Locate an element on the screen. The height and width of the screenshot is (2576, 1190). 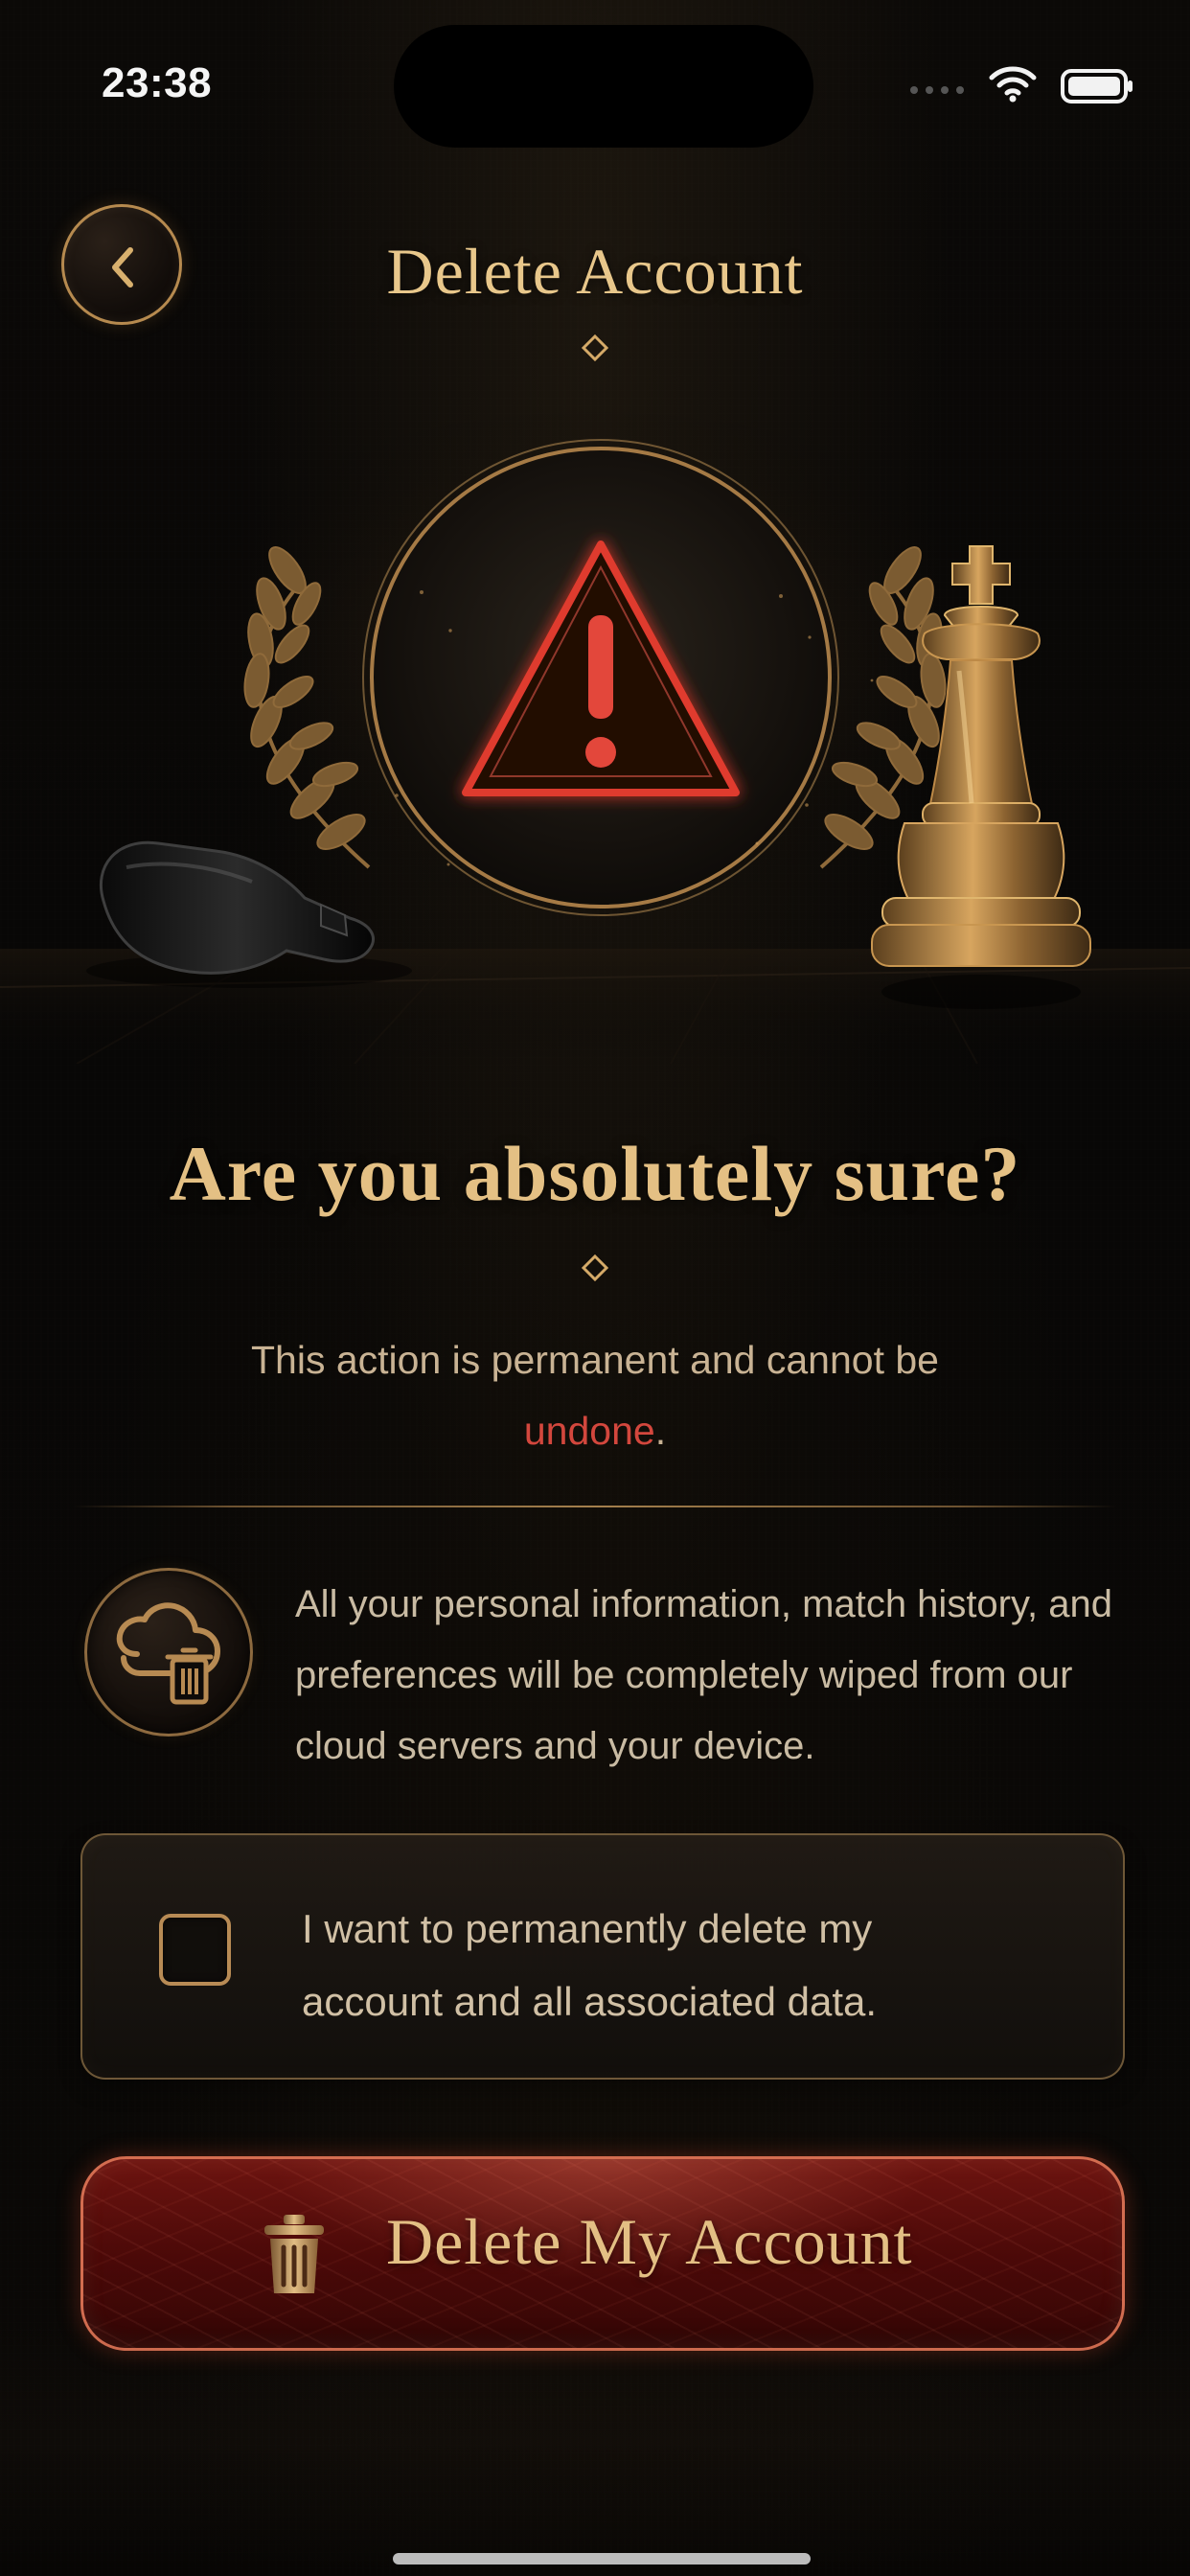
wifi-icon is located at coordinates (1013, 85).